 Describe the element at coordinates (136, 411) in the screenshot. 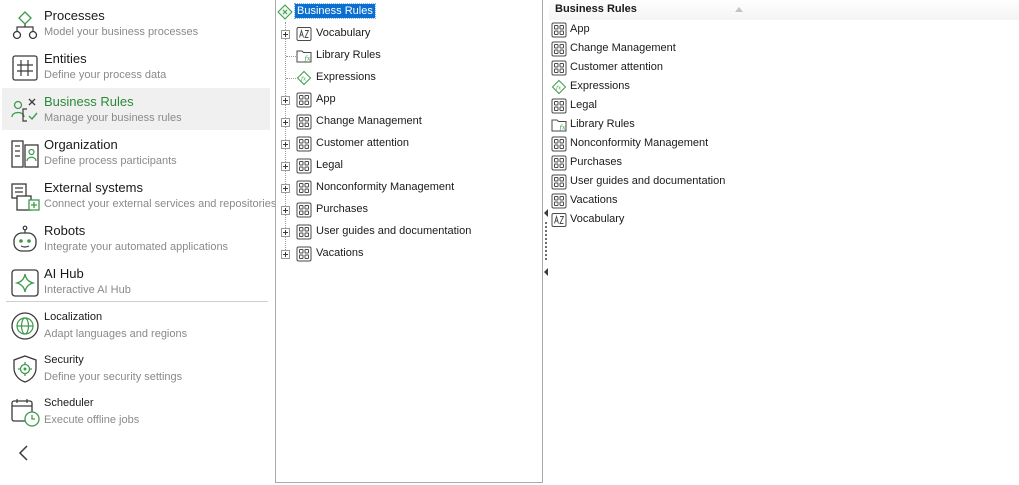

I see `nav-item-scheduler: Scheduler Execute offline jobs` at that location.